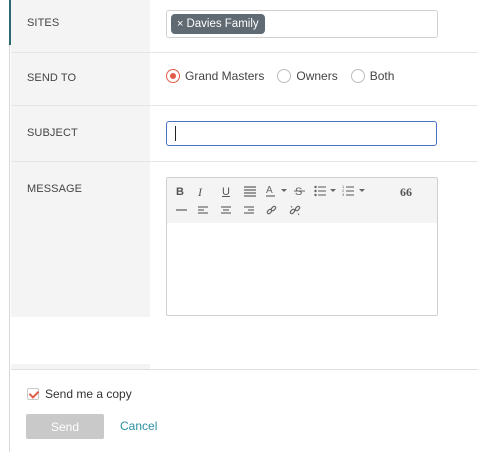 Image resolution: width=478 pixels, height=452 pixels. I want to click on message-label: MESSAGE, so click(55, 189).